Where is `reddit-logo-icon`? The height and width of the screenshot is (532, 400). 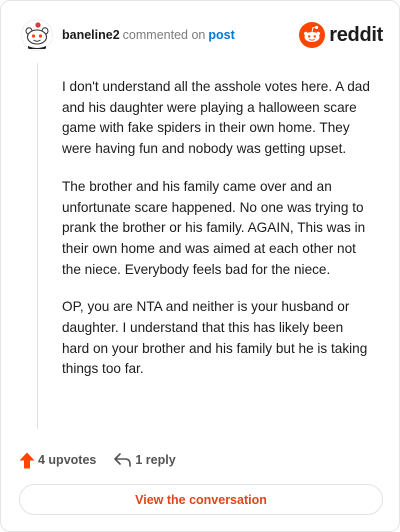
reddit-logo-icon is located at coordinates (312, 35).